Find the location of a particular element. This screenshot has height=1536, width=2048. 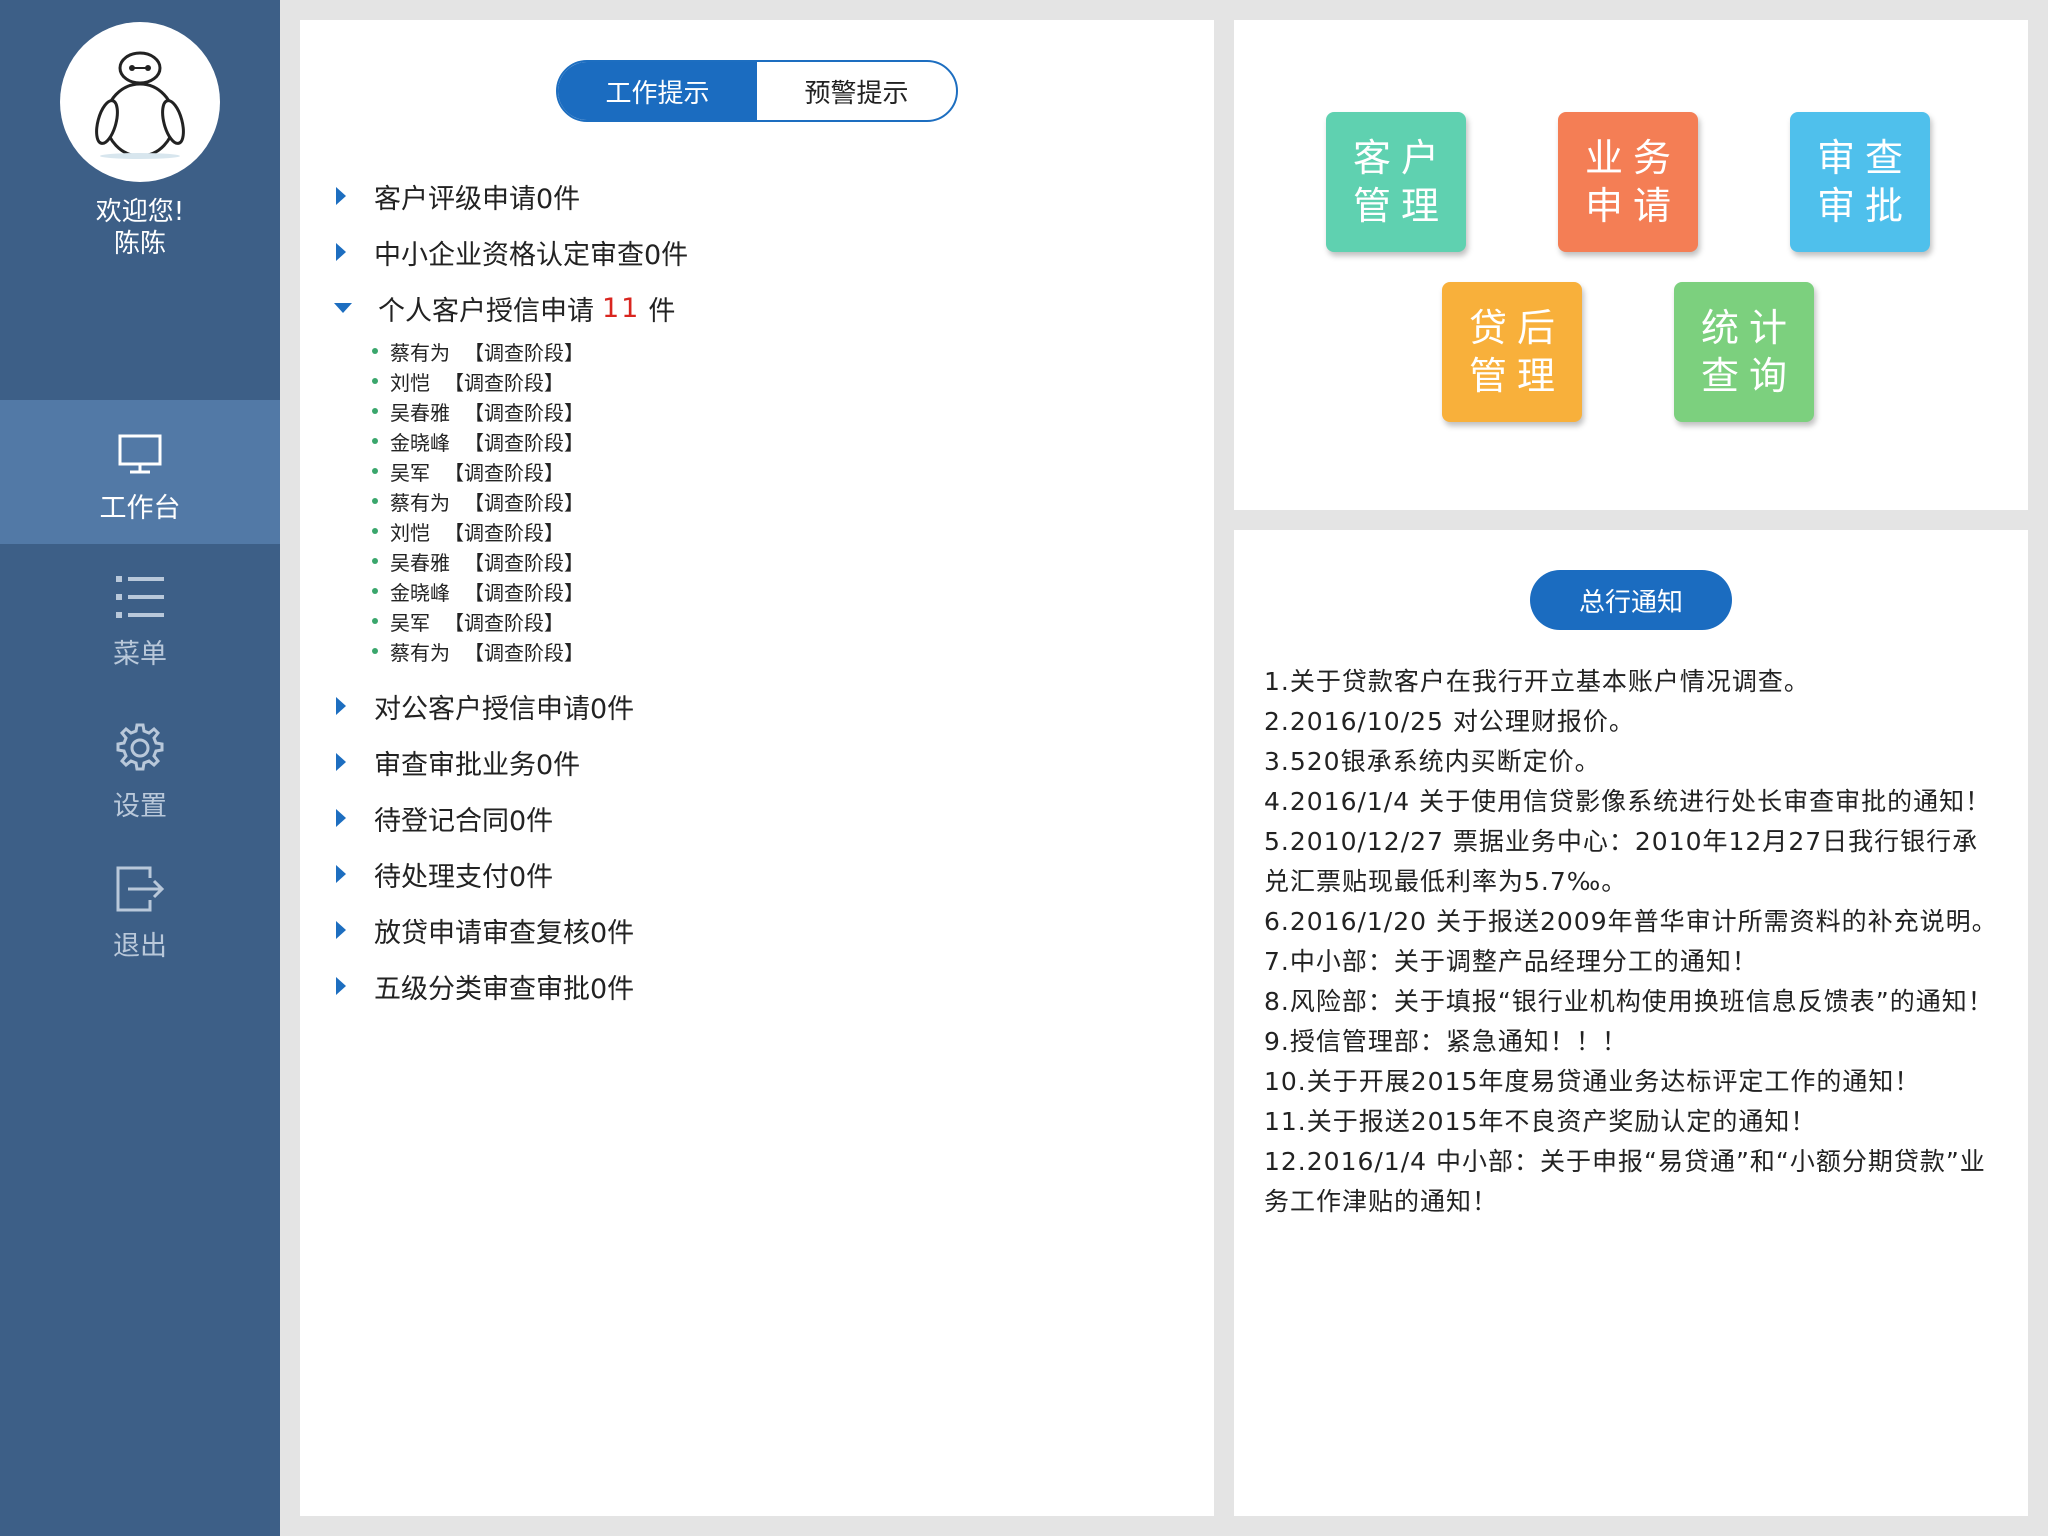

notice-item: 6.2016/1/20 关于报送2009年普华审计所需资料的补充说明。 is located at coordinates (1634, 922).